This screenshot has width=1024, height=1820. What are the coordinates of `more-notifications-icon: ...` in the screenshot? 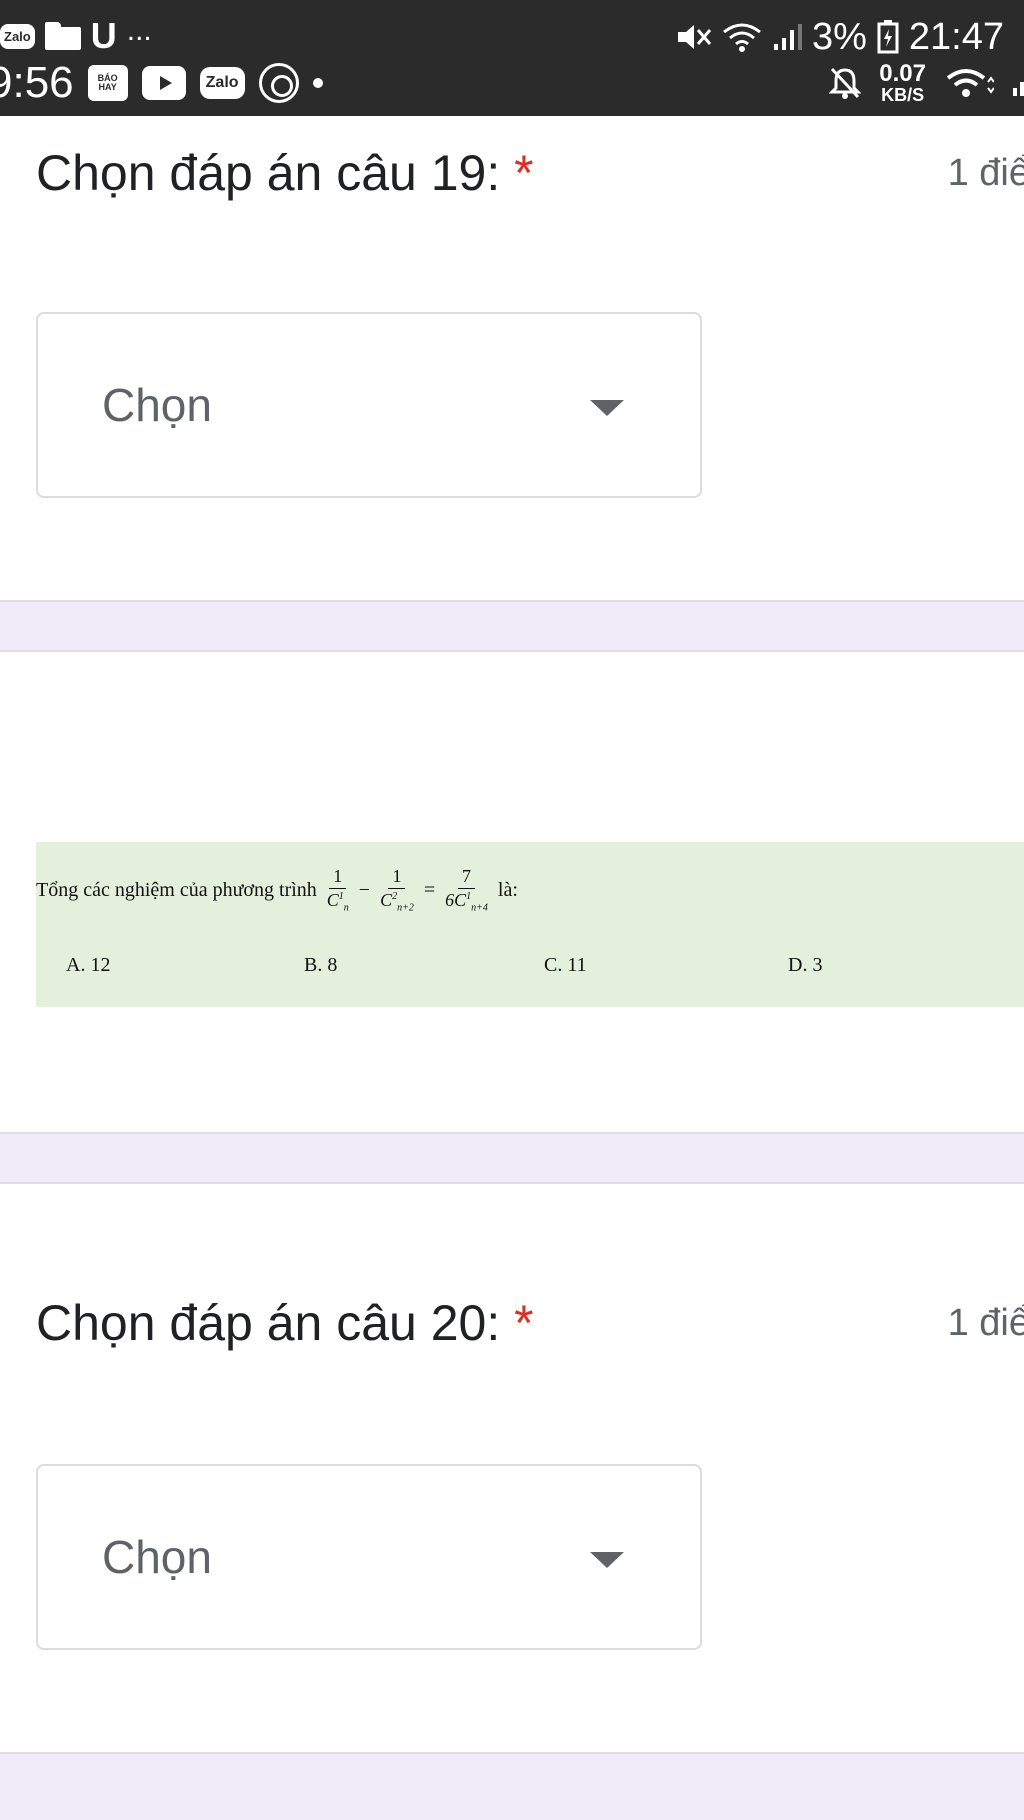 It's located at (139, 30).